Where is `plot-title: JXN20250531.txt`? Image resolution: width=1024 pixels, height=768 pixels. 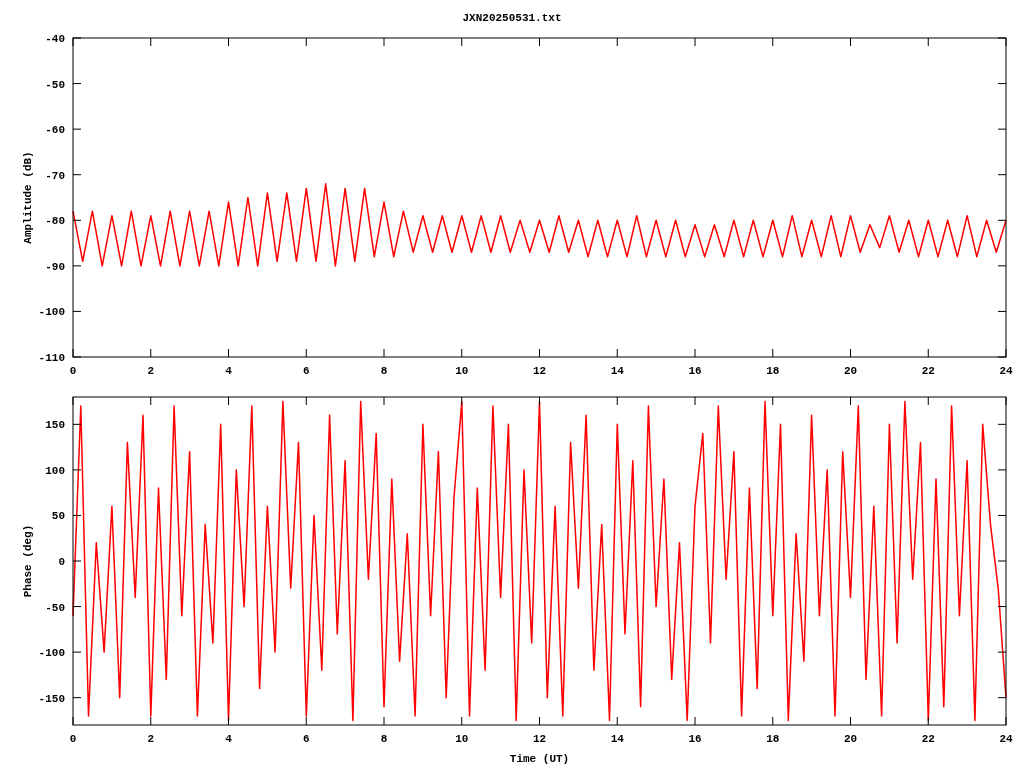 plot-title: JXN20250531.txt is located at coordinates (512, 18).